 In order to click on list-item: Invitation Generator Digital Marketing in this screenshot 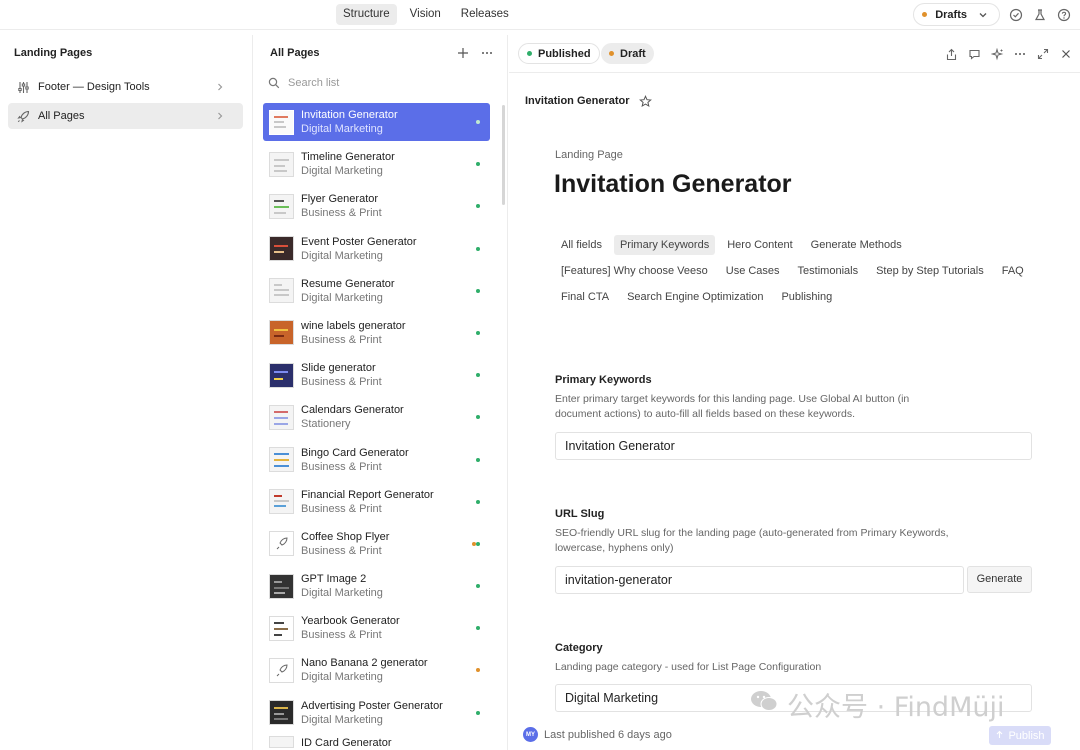, I will do `click(376, 122)`.